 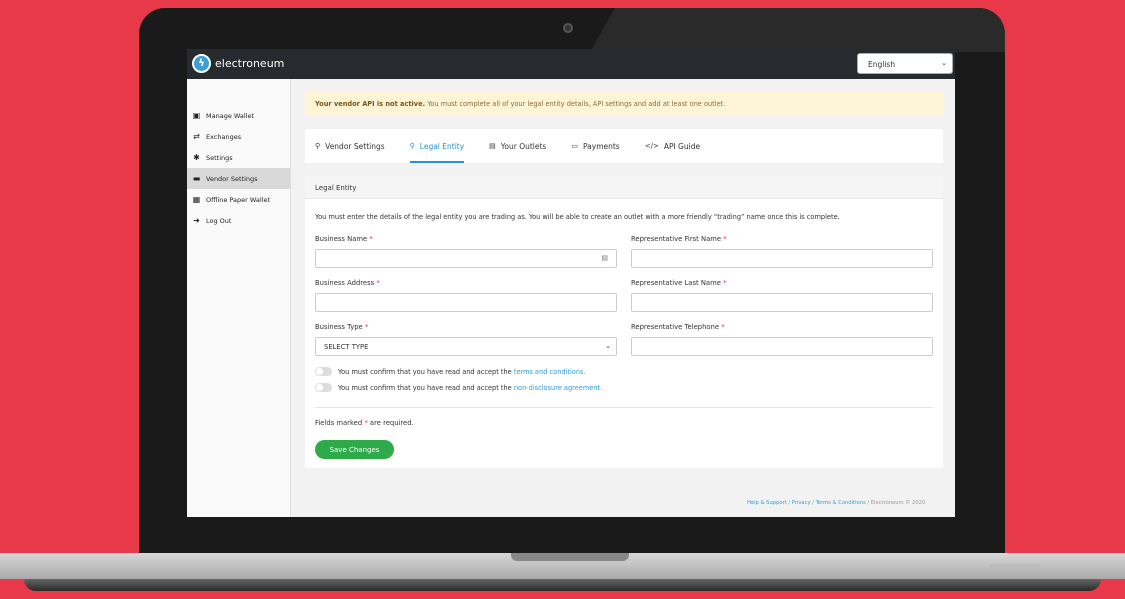 What do you see at coordinates (346, 347) in the screenshot?
I see `select-value: SELECT TYPE` at bounding box center [346, 347].